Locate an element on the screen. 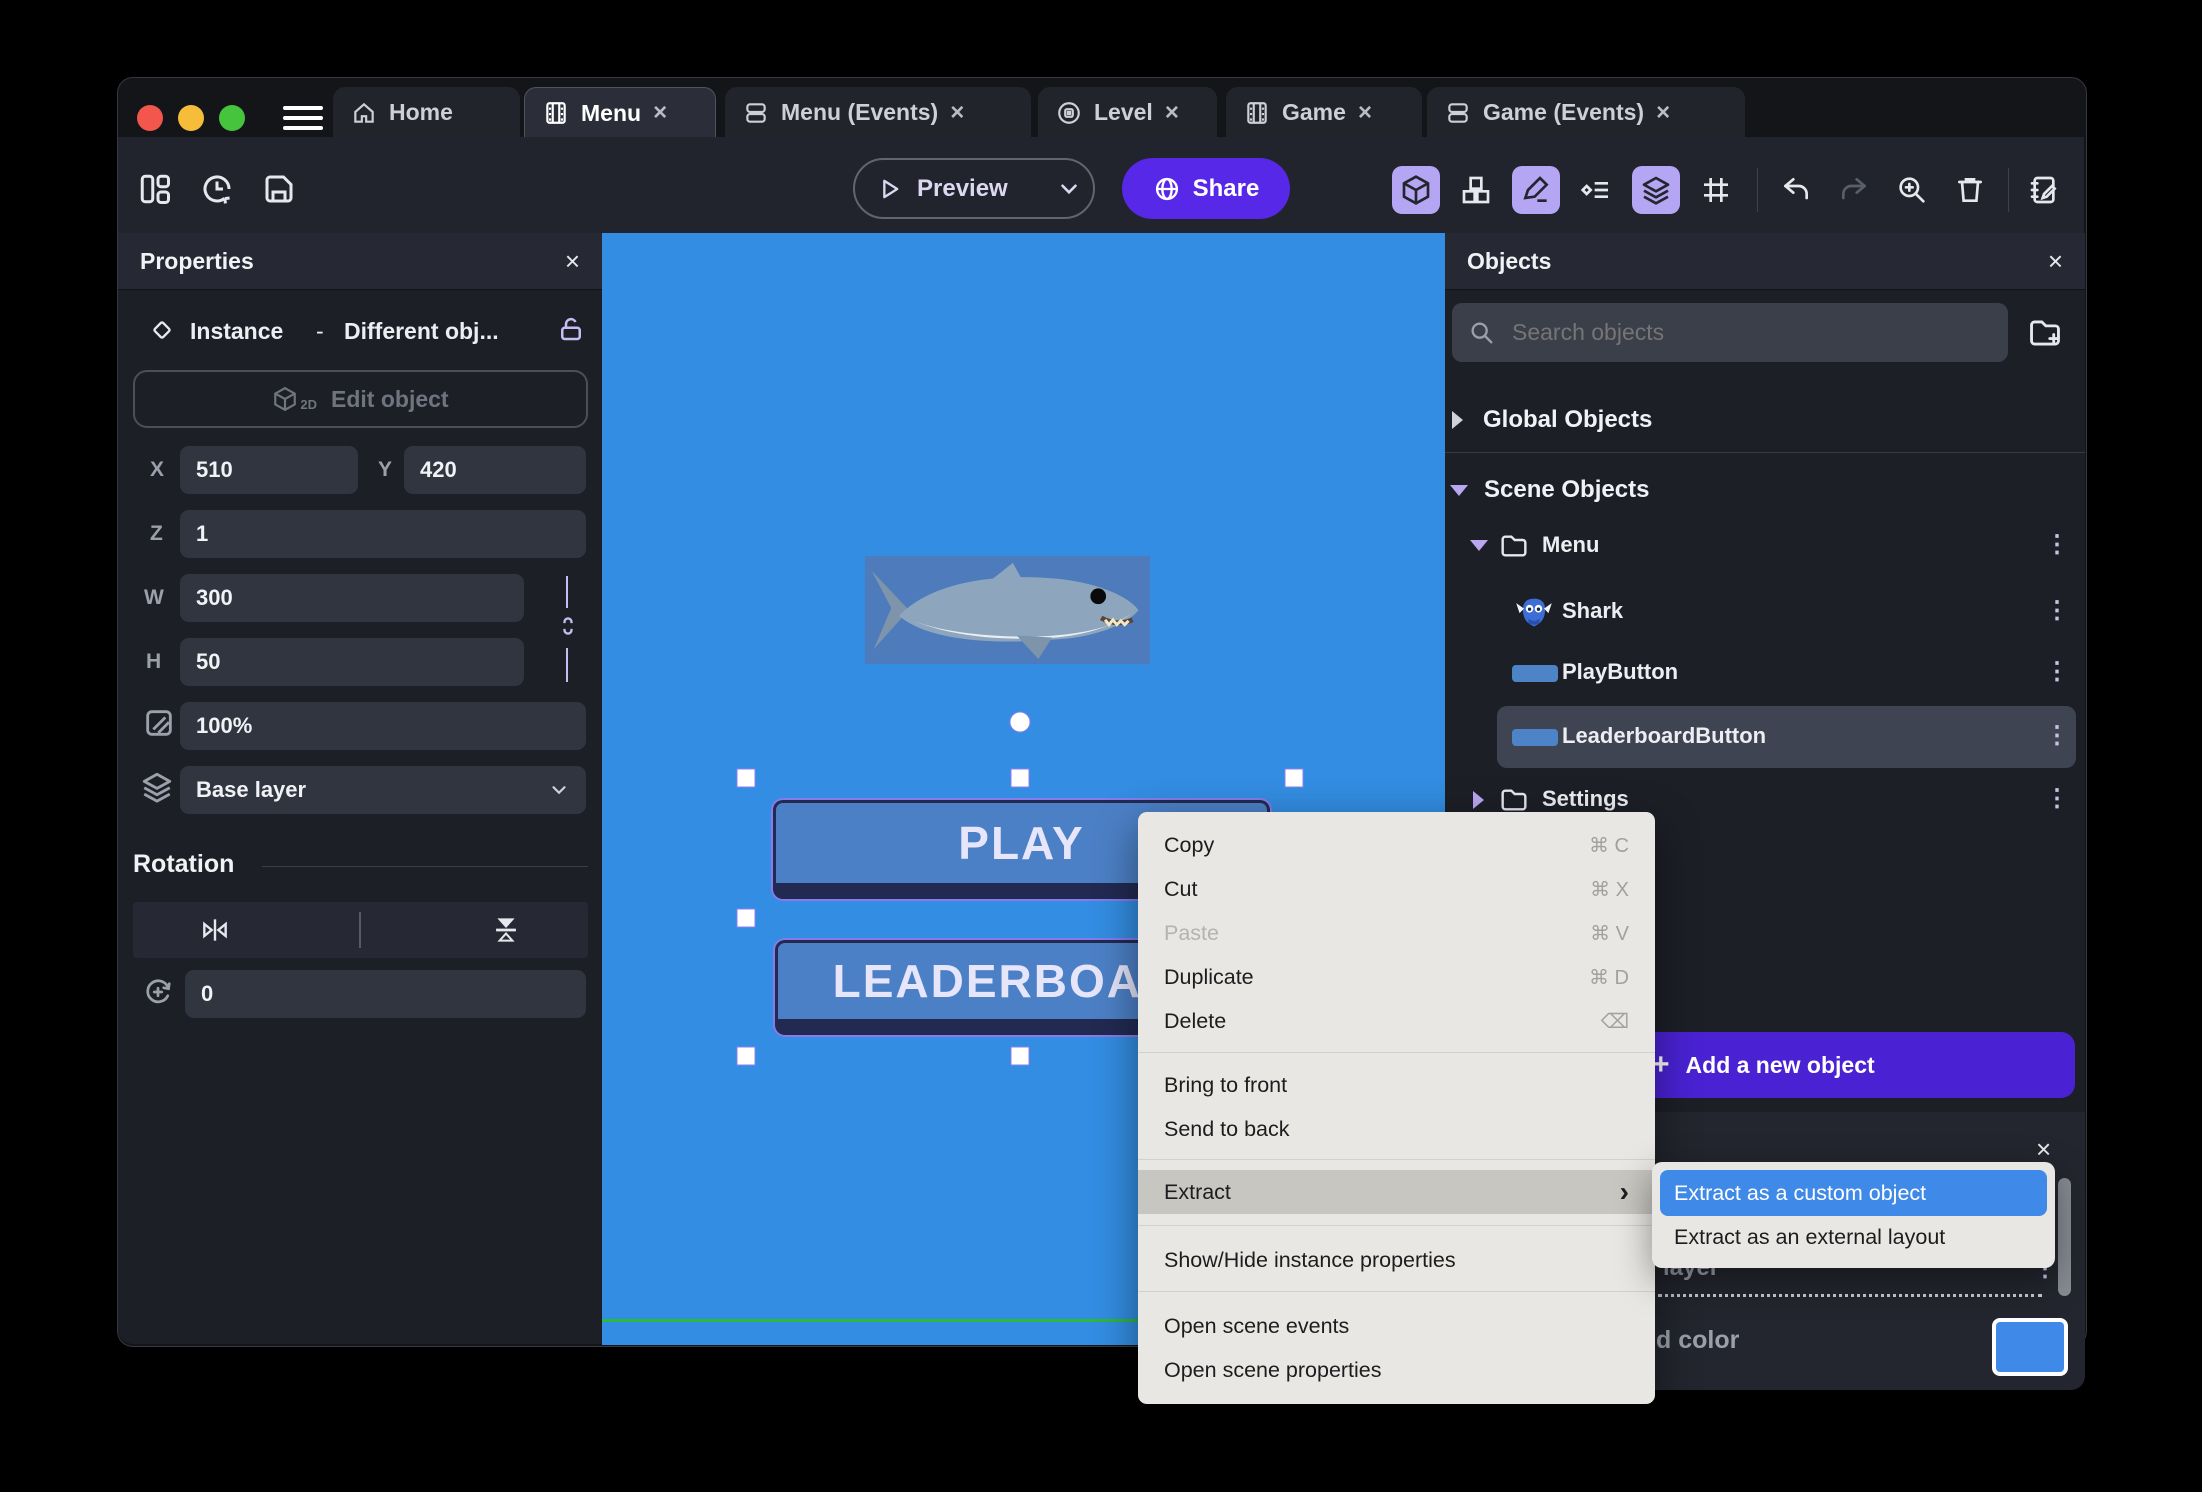 The image size is (2202, 1492). global-objects-header: Global Objects is located at coordinates (1762, 420).